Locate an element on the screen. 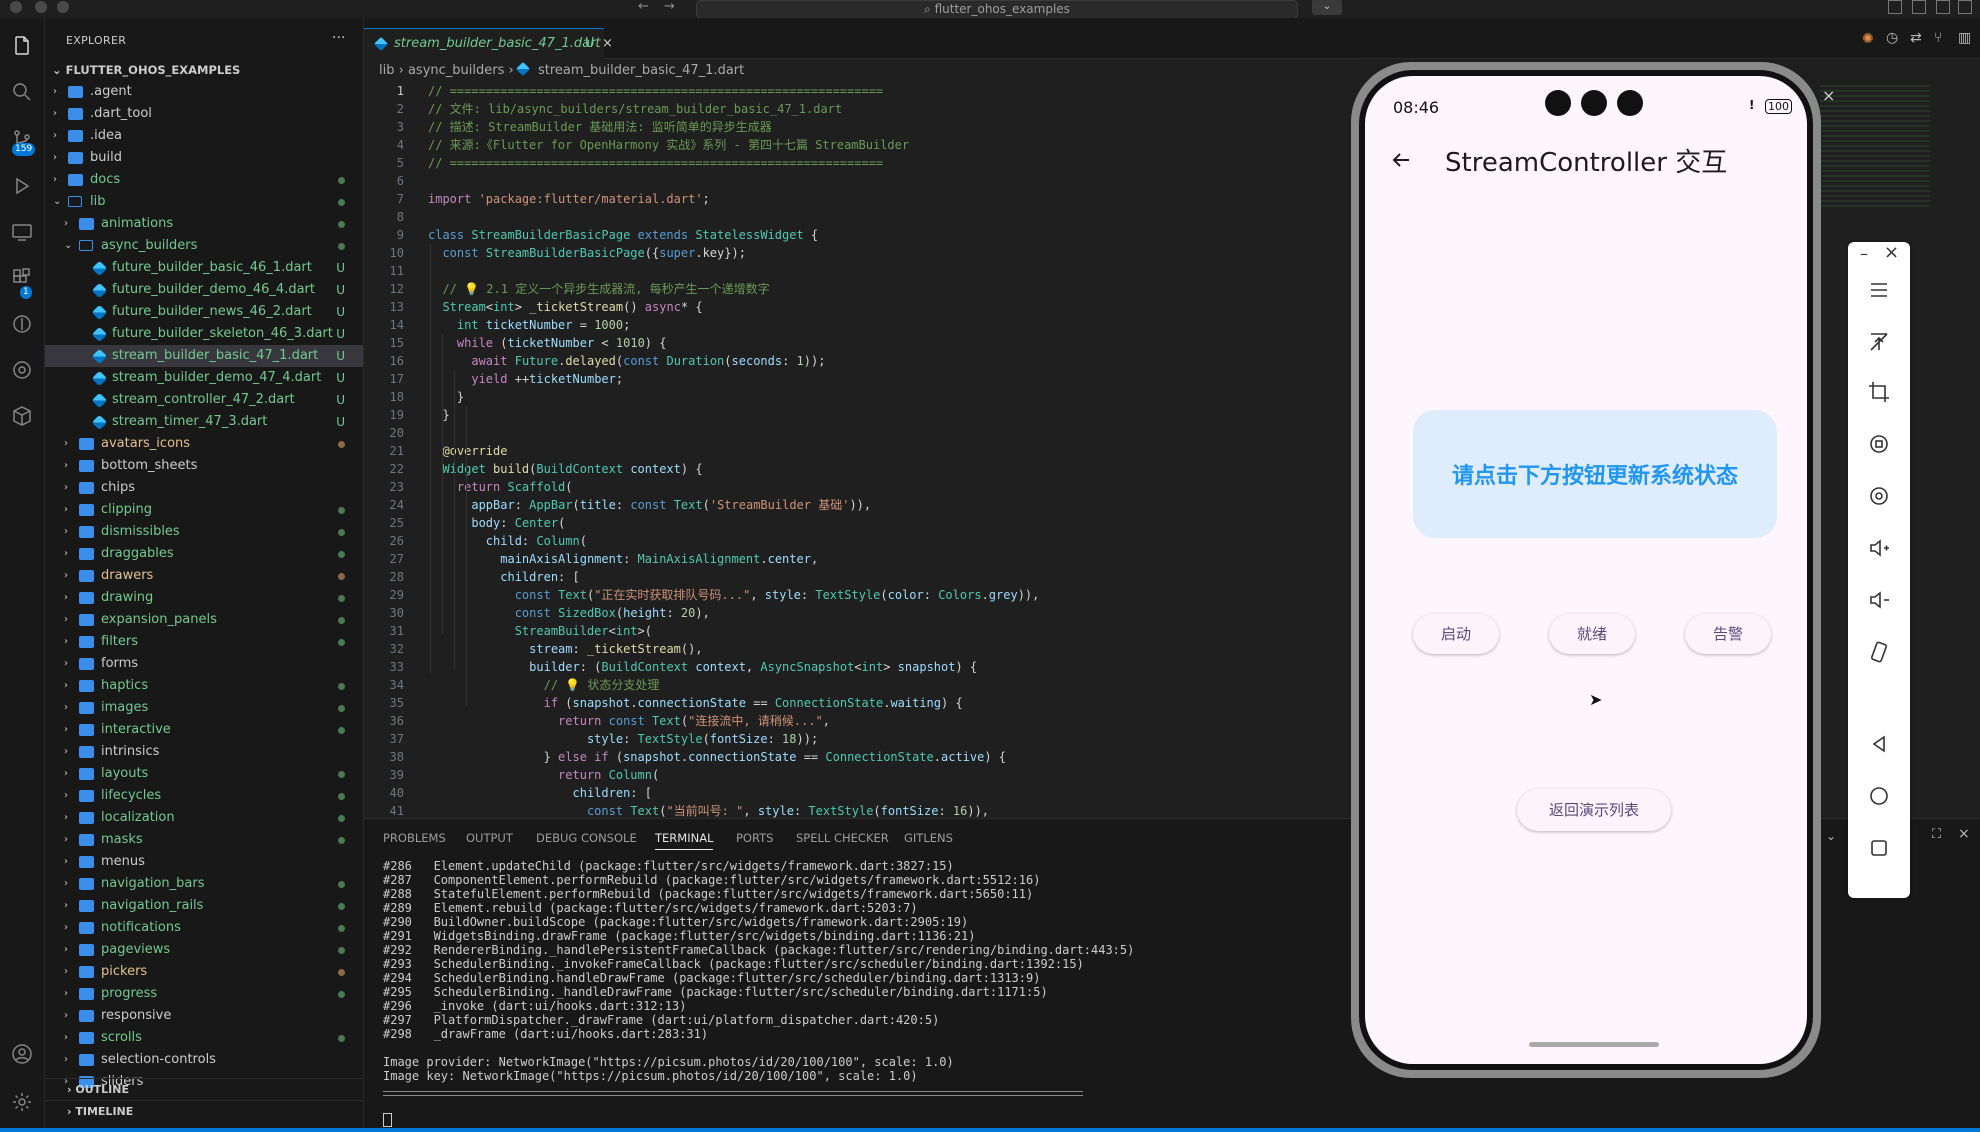  close-tab-icon: × is located at coordinates (607, 44).